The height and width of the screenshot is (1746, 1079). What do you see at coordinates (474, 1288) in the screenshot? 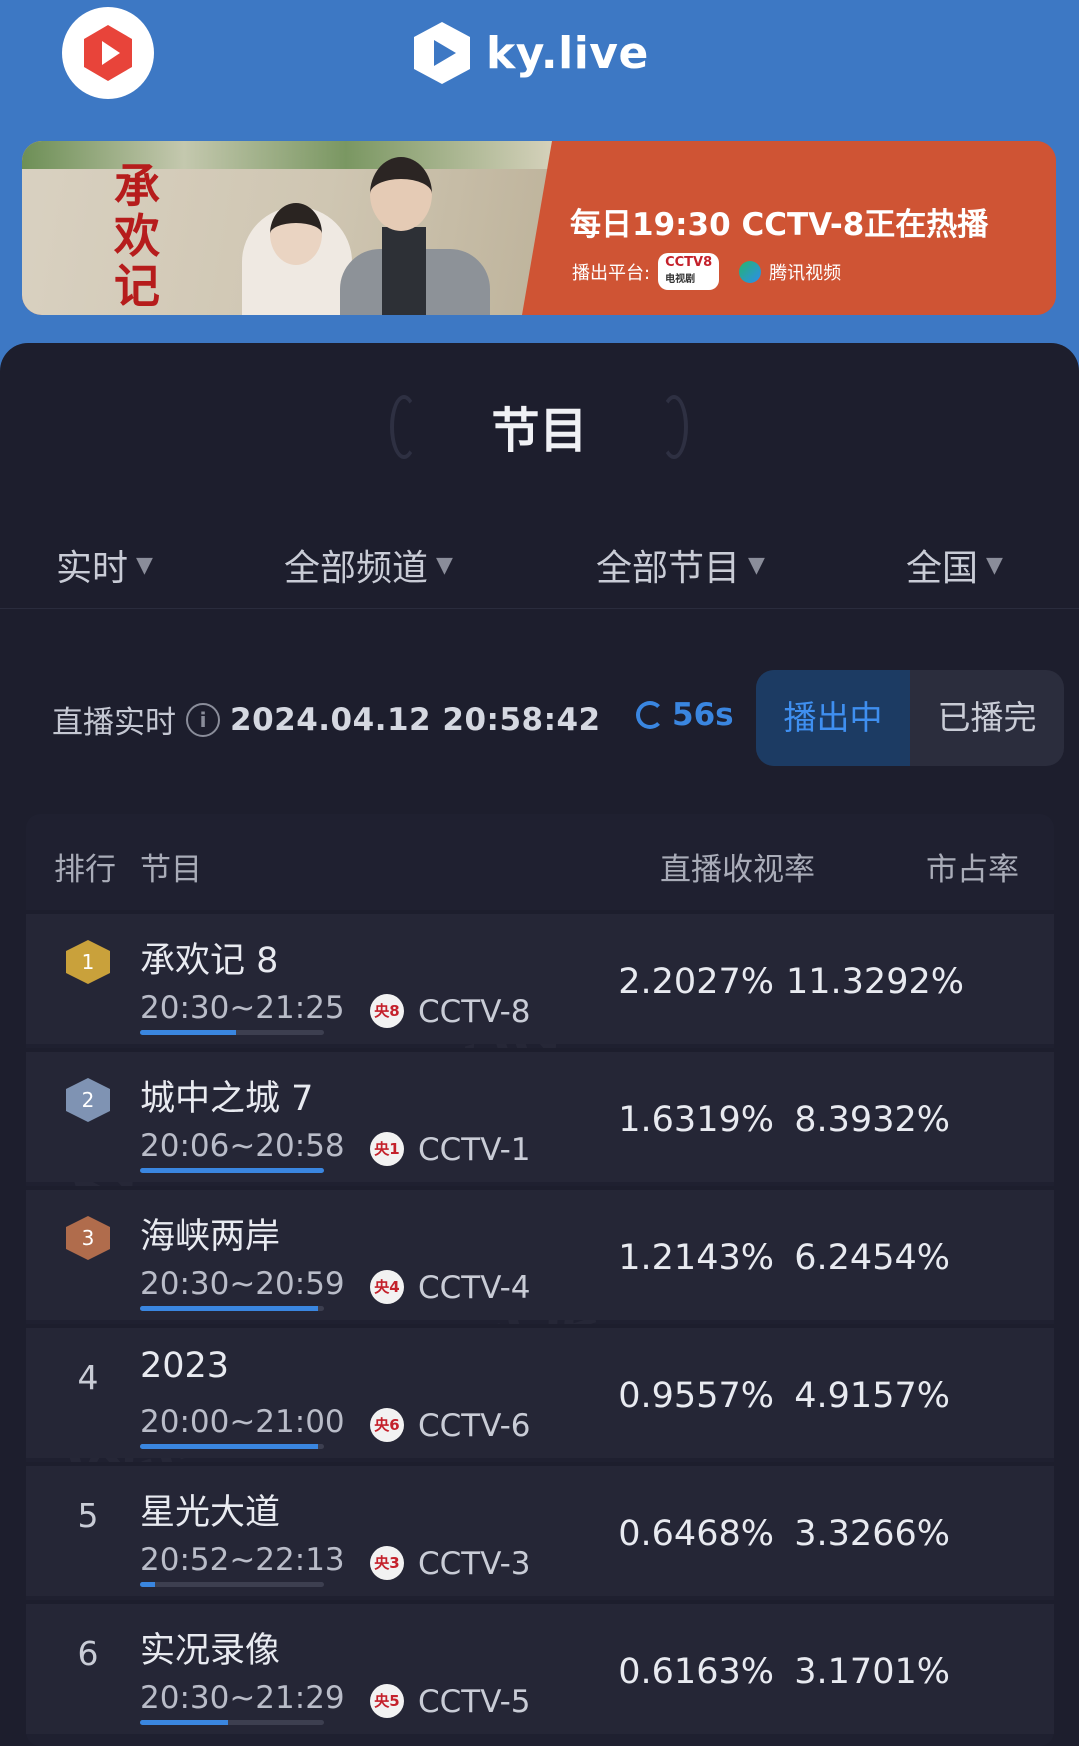
I see `channel-name: CCTV-4` at bounding box center [474, 1288].